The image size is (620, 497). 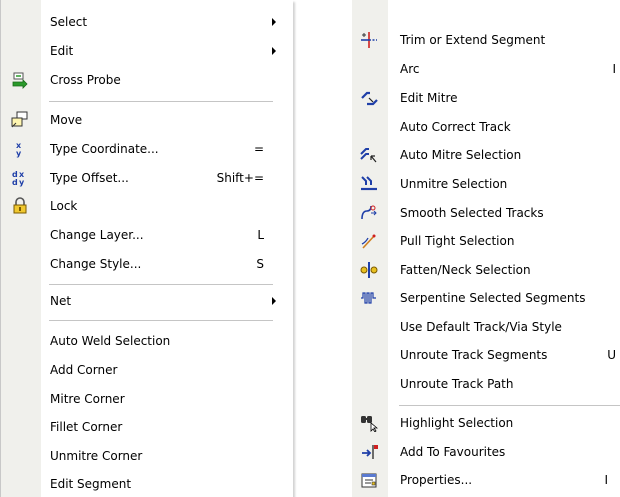 I want to click on type-coordinate-icon: xy, so click(x=20, y=149).